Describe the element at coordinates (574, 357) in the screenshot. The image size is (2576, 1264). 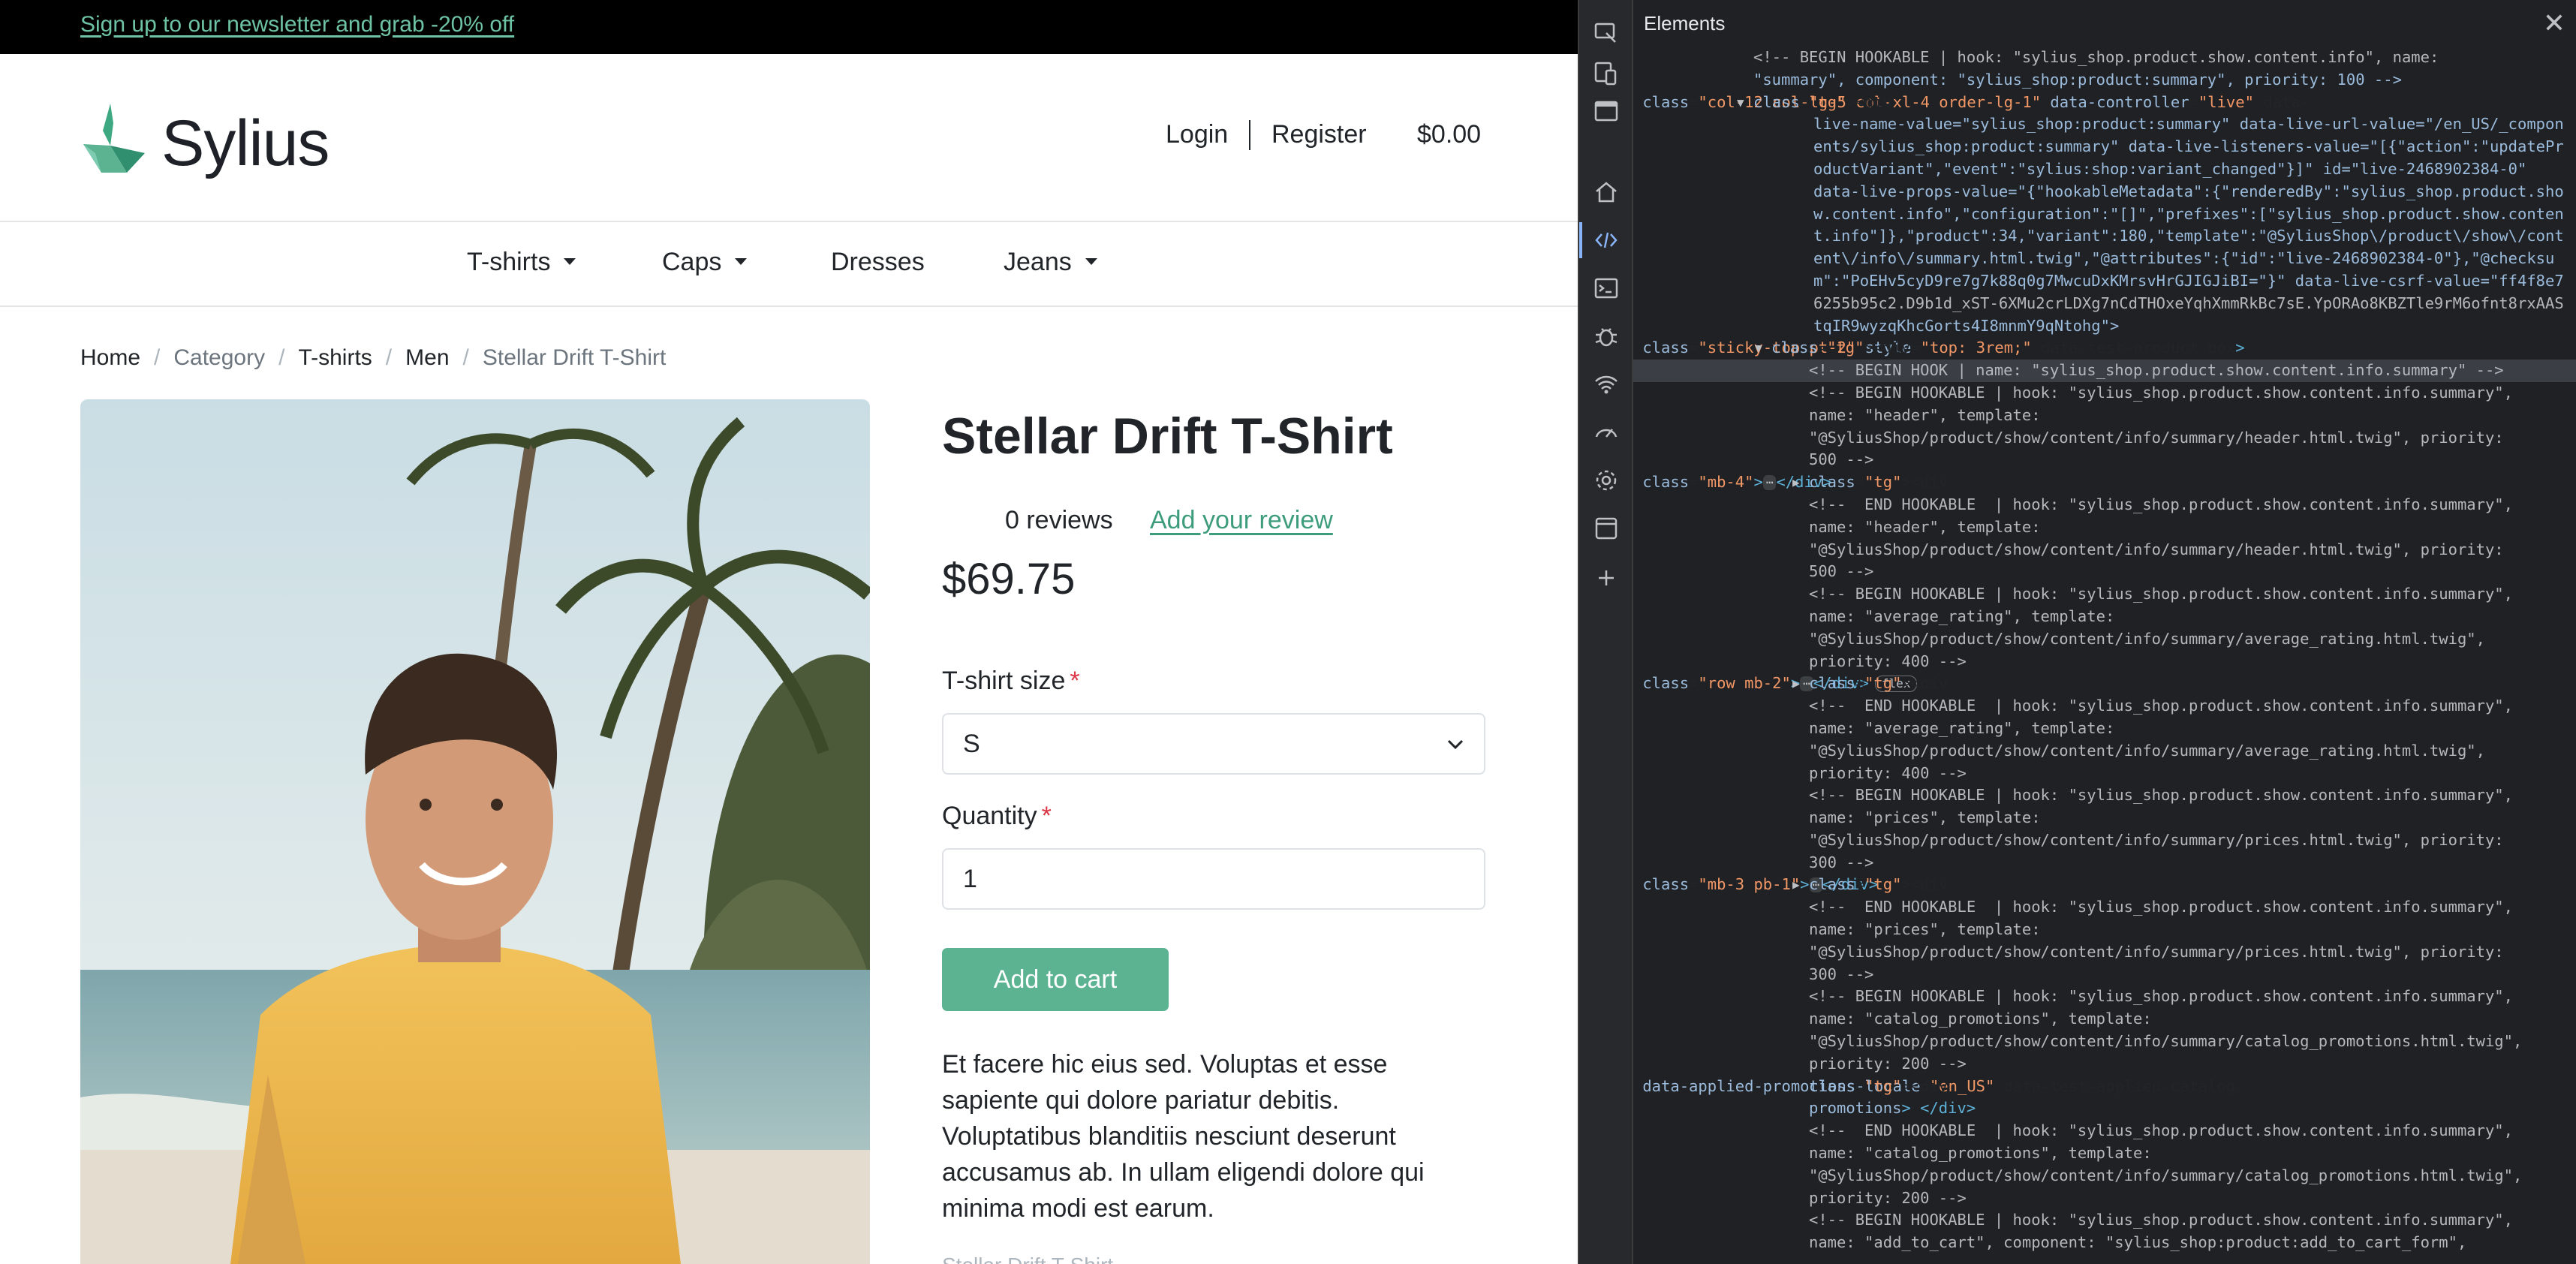
I see `breadcrumb-current: Stellar Drift T-Shirt` at that location.